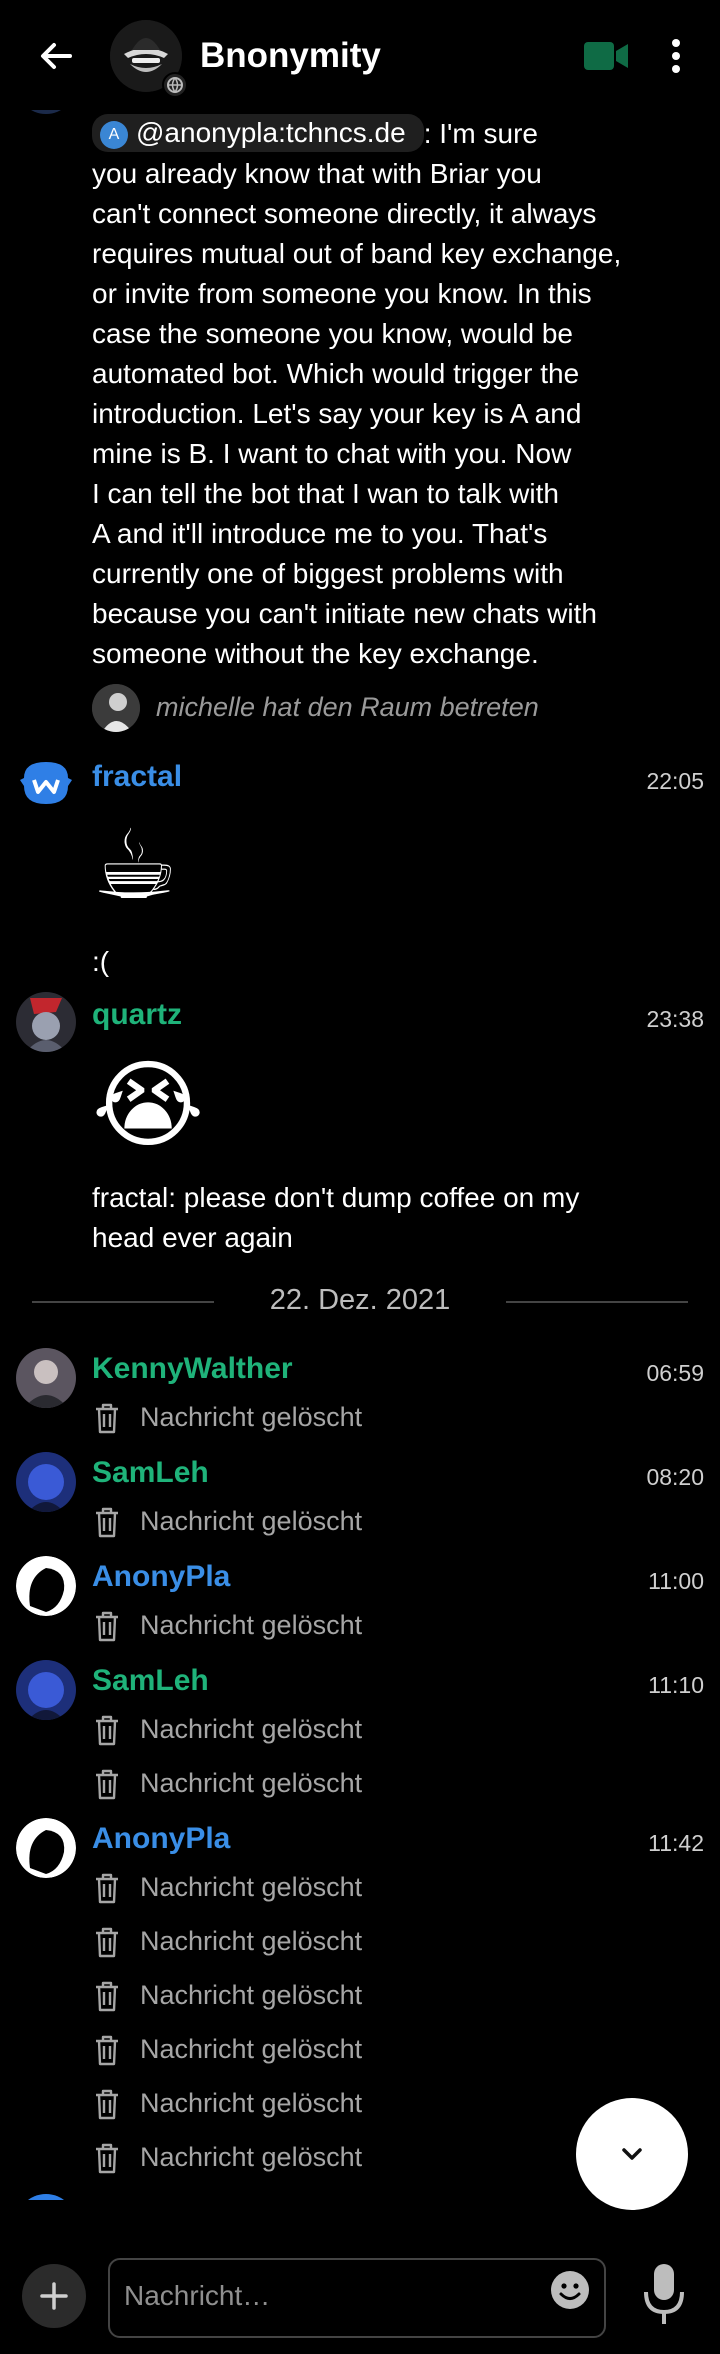  Describe the element at coordinates (675, 1477) in the screenshot. I see `message-timestamp: 08:20` at that location.